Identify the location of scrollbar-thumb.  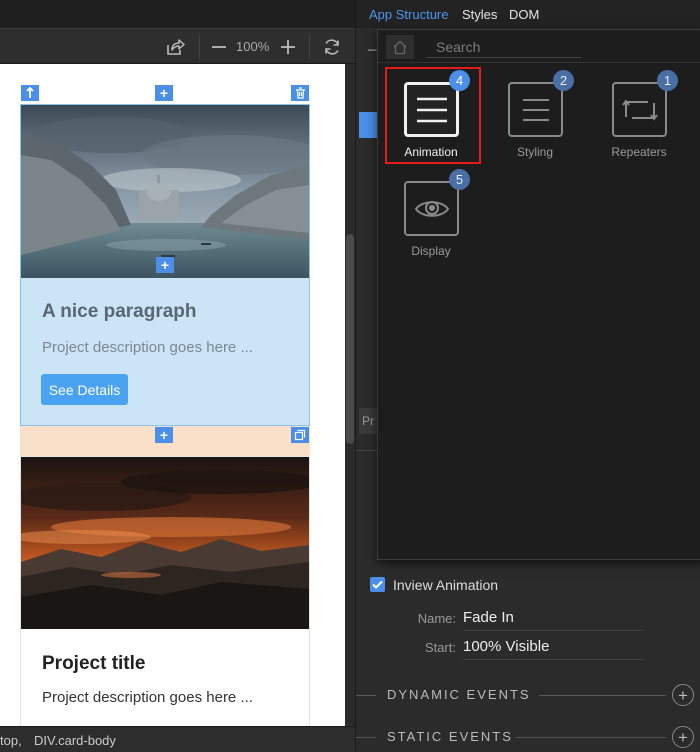
(350, 339).